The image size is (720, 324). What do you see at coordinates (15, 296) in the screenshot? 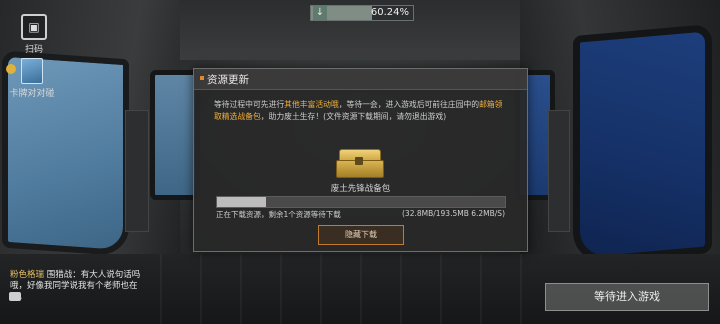
I see `chat-bubble-icon` at bounding box center [15, 296].